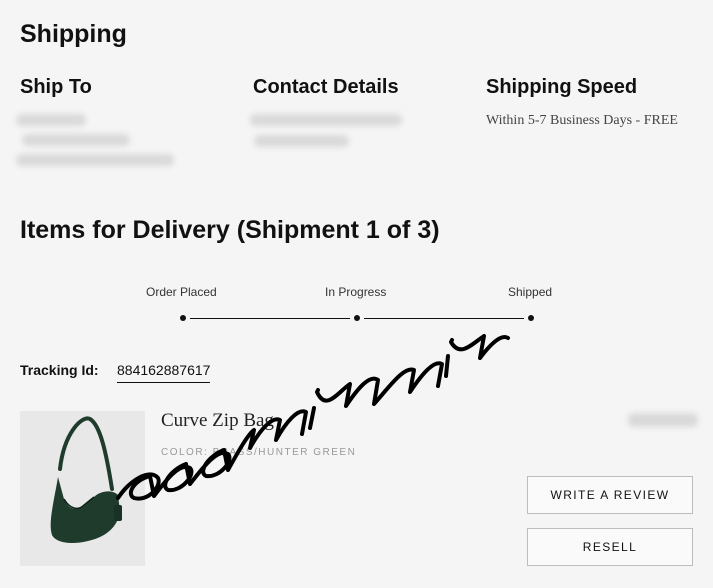  I want to click on resell-button: RESELL, so click(610, 547).